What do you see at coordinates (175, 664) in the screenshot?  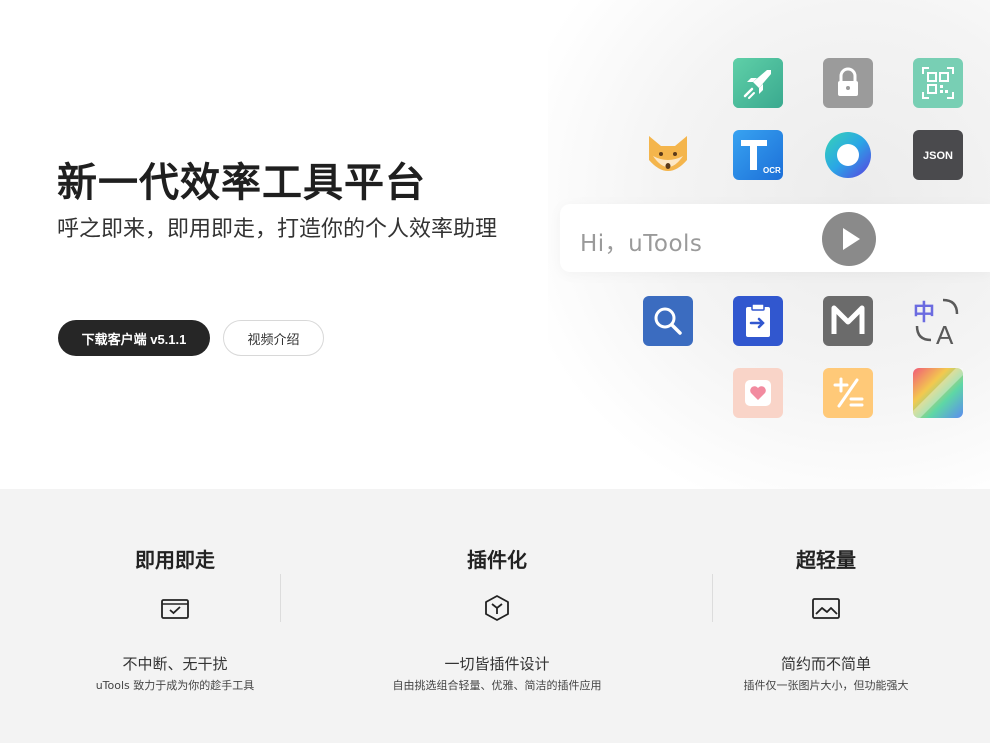 I see `feature-desc: 不中断、无干扰` at bounding box center [175, 664].